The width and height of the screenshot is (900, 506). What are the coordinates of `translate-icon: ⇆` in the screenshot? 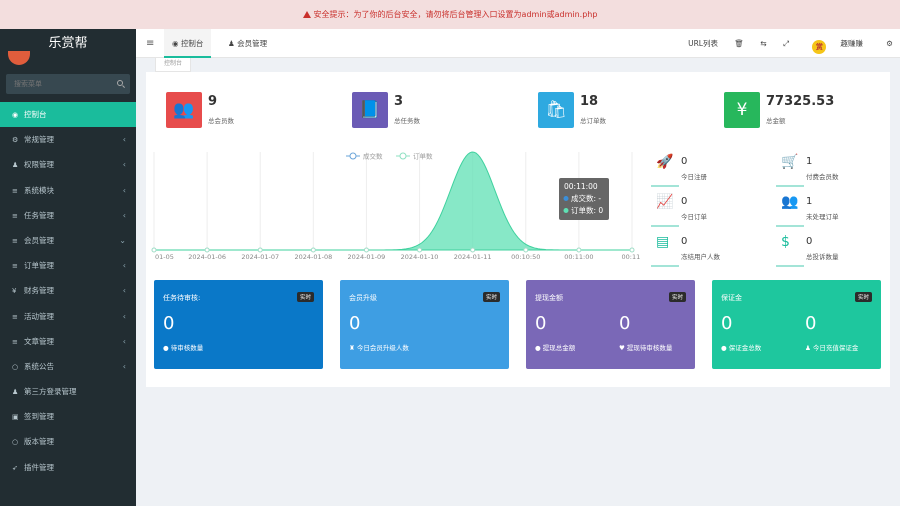 It's located at (763, 43).